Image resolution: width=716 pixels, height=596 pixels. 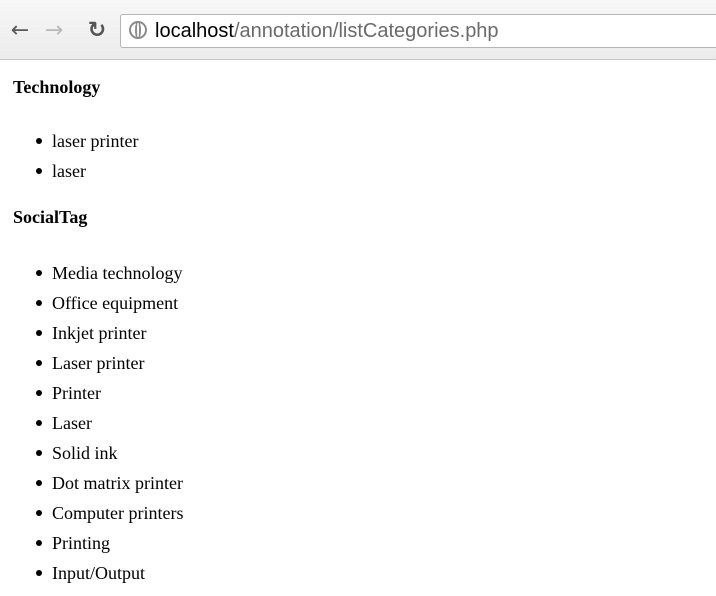 What do you see at coordinates (369, 303) in the screenshot?
I see `list-item: Office equipment` at bounding box center [369, 303].